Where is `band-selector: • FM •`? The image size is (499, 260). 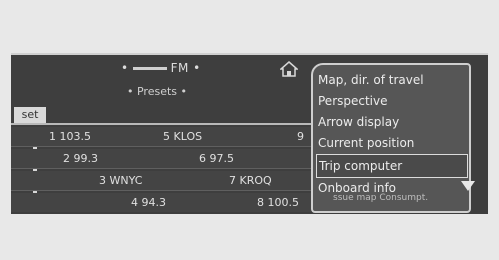 band-selector: • FM • is located at coordinates (161, 68).